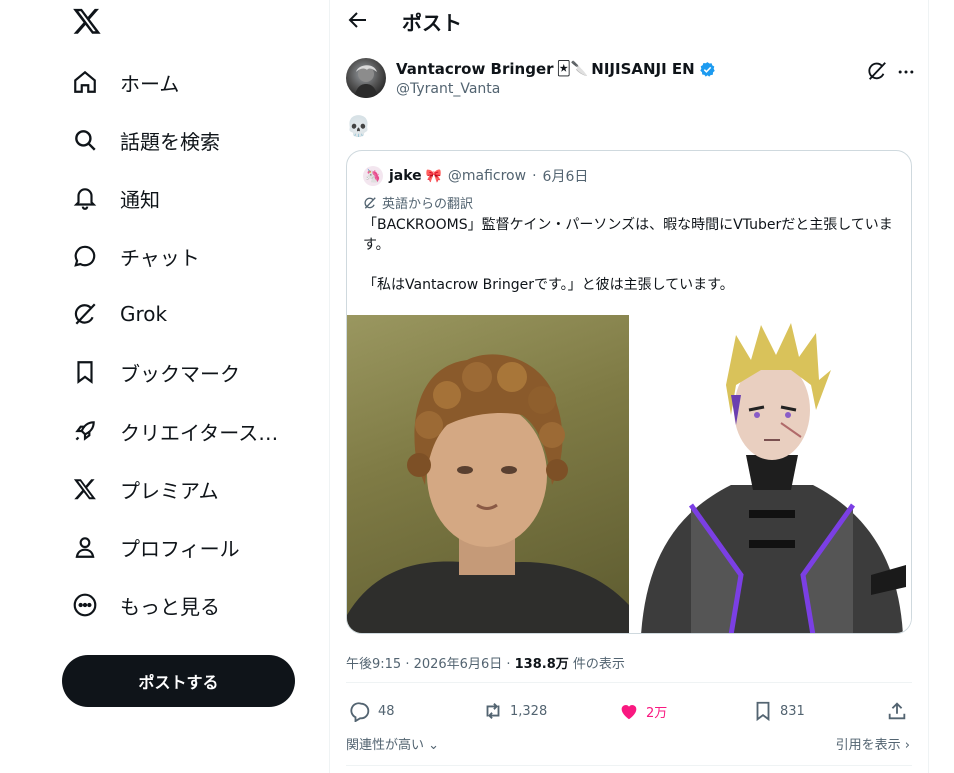 The width and height of the screenshot is (954, 773). I want to click on sidebar-item-home: ホーム, so click(124, 82).